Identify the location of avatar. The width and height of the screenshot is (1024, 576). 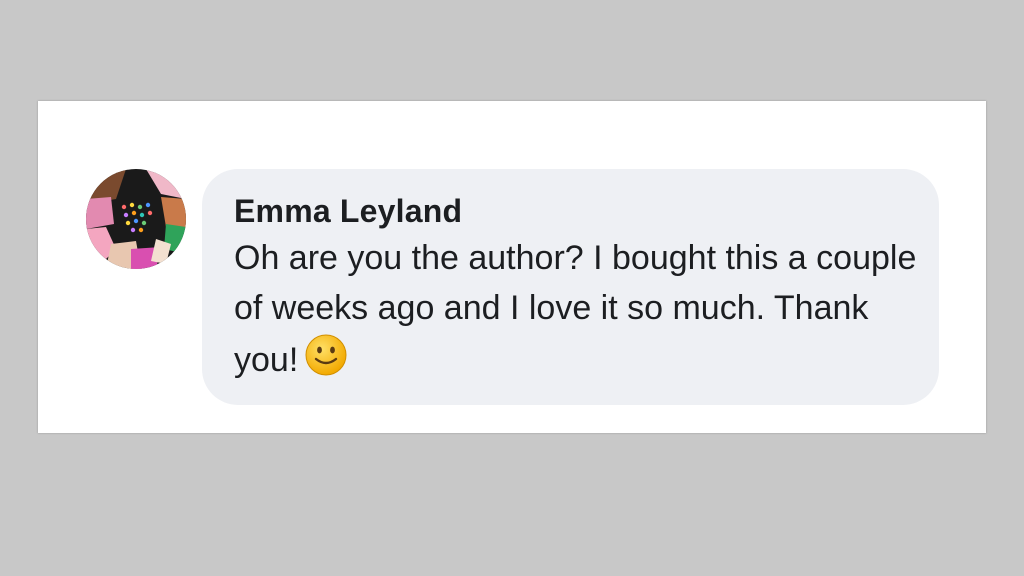
(136, 219).